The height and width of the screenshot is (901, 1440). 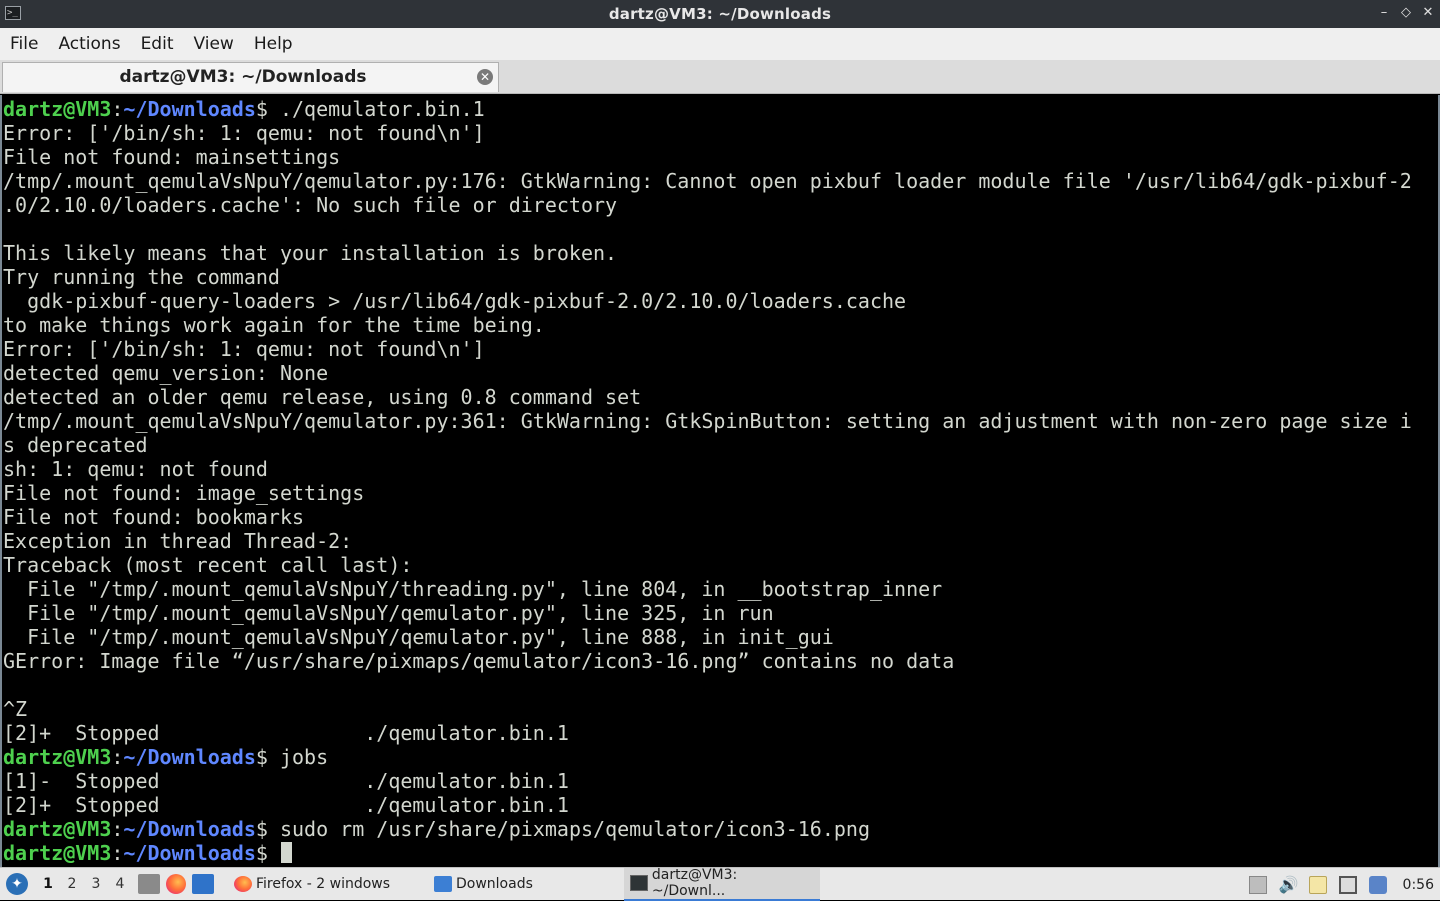 I want to click on prompt-line: dartz@VM3:~/Downloads$ ./qemulator.bin.1, so click(x=707, y=109).